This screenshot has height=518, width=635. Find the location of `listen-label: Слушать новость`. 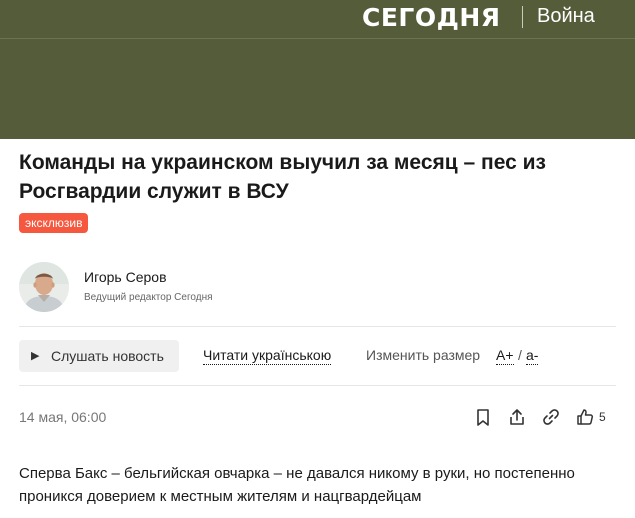

listen-label: Слушать новость is located at coordinates (107, 356).